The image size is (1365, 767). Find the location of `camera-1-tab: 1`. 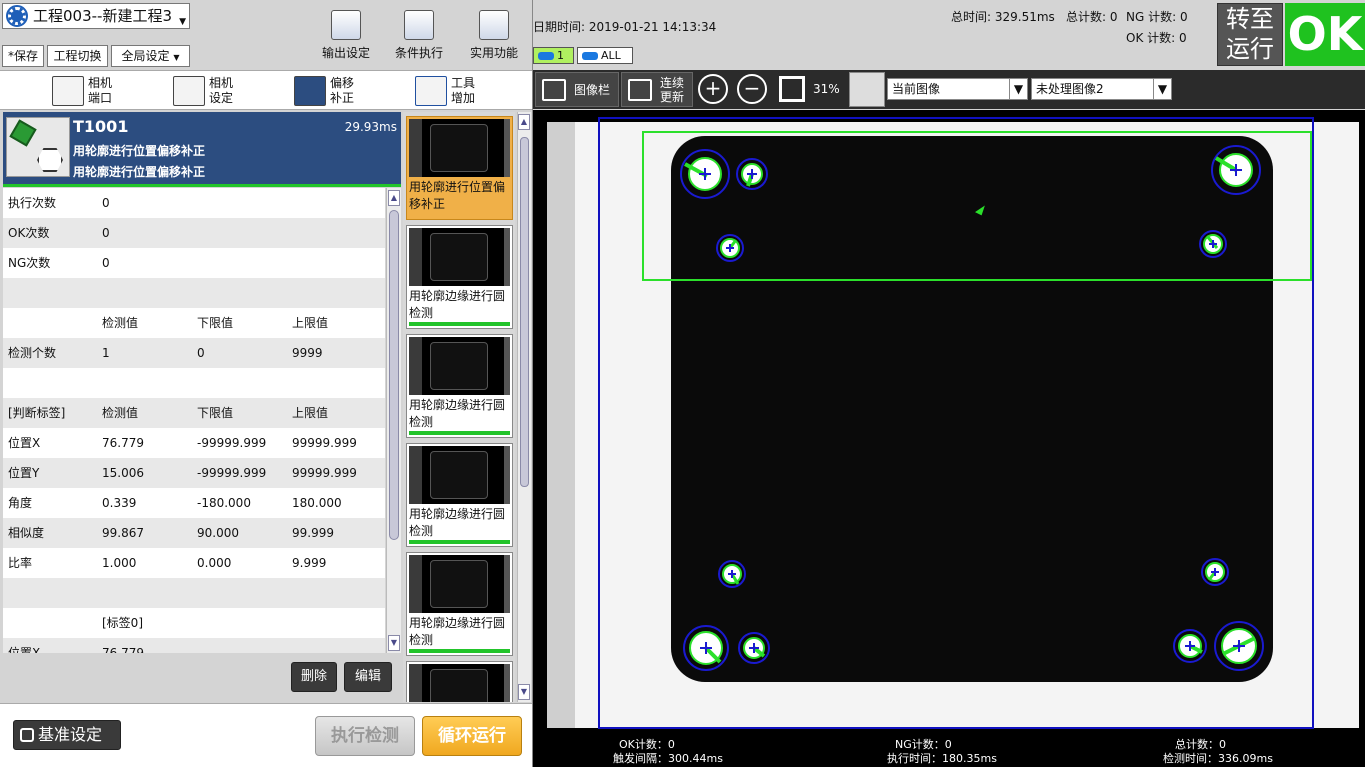

camera-1-tab: 1 is located at coordinates (553, 55).